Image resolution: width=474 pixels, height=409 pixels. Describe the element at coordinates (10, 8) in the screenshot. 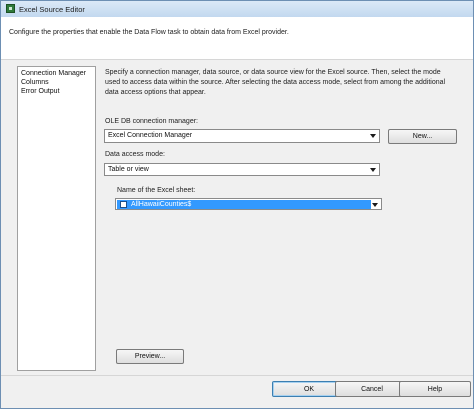

I see `excel-source-icon` at that location.